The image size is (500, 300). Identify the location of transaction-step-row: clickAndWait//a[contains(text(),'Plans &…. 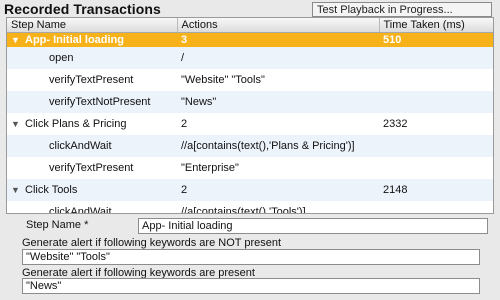
(250, 146).